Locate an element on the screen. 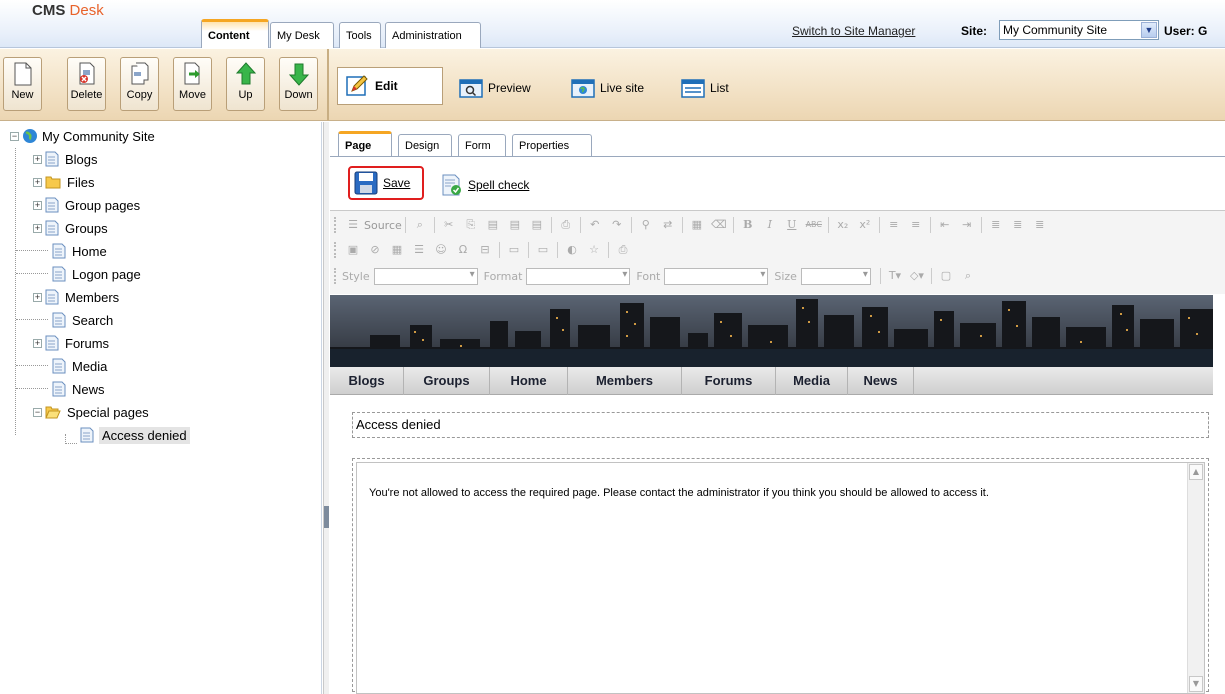 The width and height of the screenshot is (1225, 694). tab-administration: Administration is located at coordinates (433, 35).